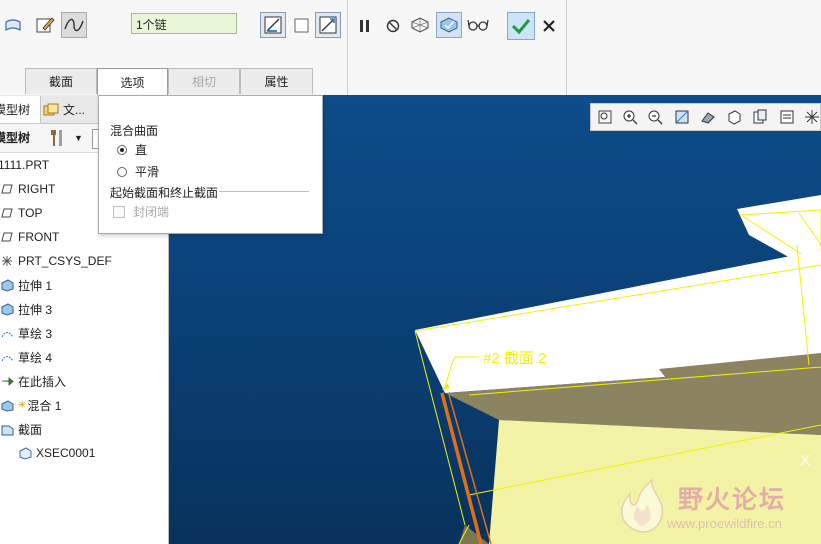 The height and width of the screenshot is (544, 821). I want to click on saved-orientations-icon, so click(734, 117).